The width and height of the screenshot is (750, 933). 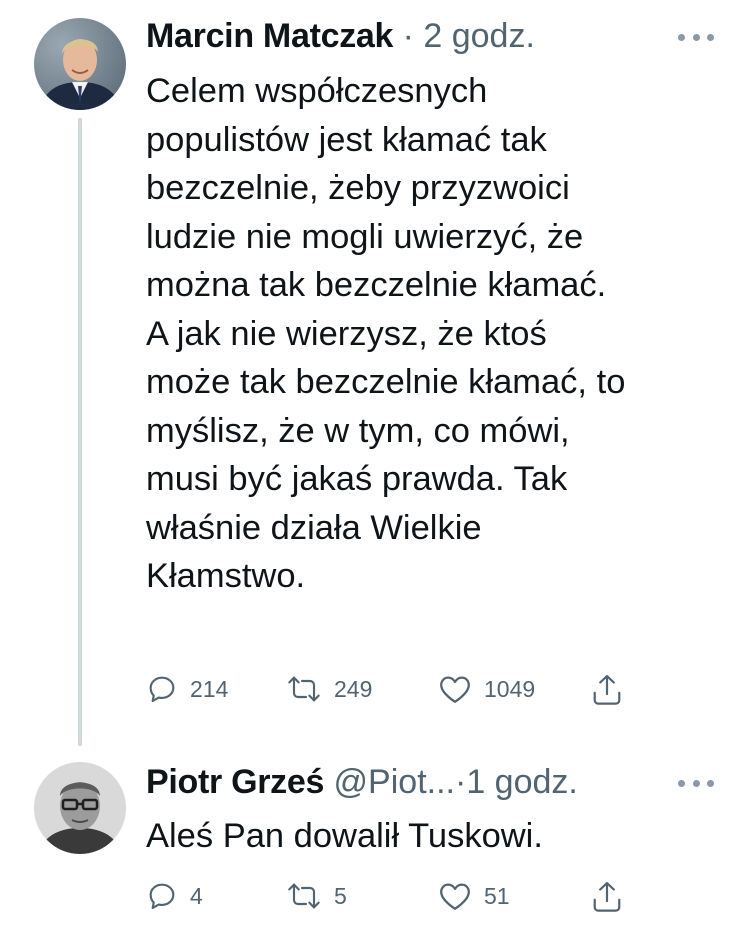 I want to click on thread-line, so click(x=80, y=432).